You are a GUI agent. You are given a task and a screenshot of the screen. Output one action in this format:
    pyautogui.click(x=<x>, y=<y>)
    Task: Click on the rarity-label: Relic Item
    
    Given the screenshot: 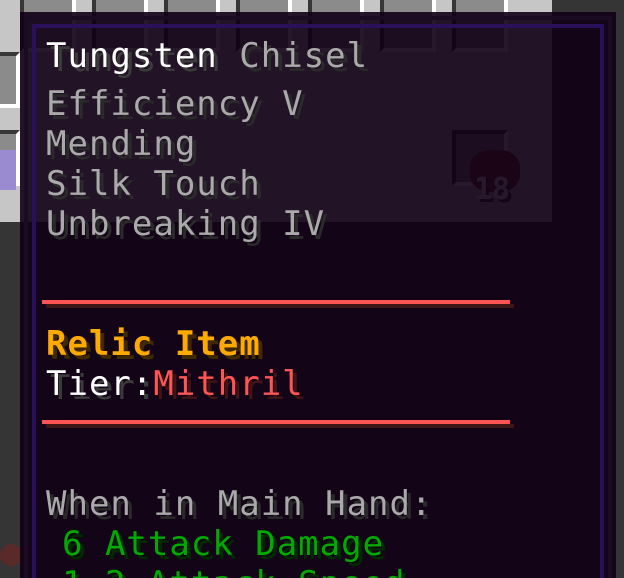 What is the action you would take?
    pyautogui.click(x=153, y=344)
    